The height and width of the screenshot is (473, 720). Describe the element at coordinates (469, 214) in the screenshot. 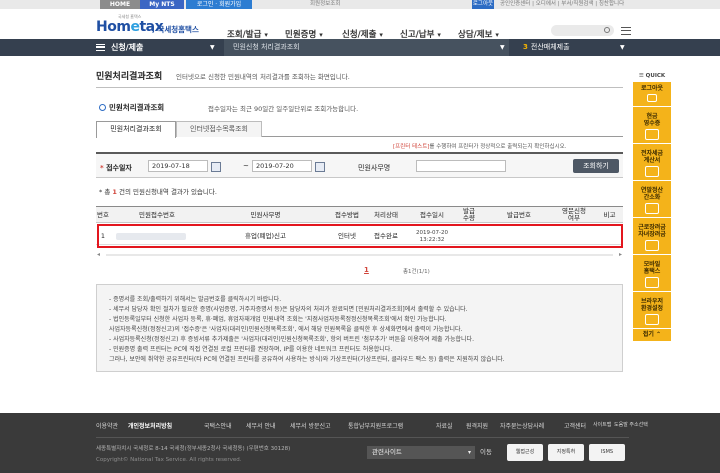

I see `col-header-issue-qty: 발급 수량` at that location.